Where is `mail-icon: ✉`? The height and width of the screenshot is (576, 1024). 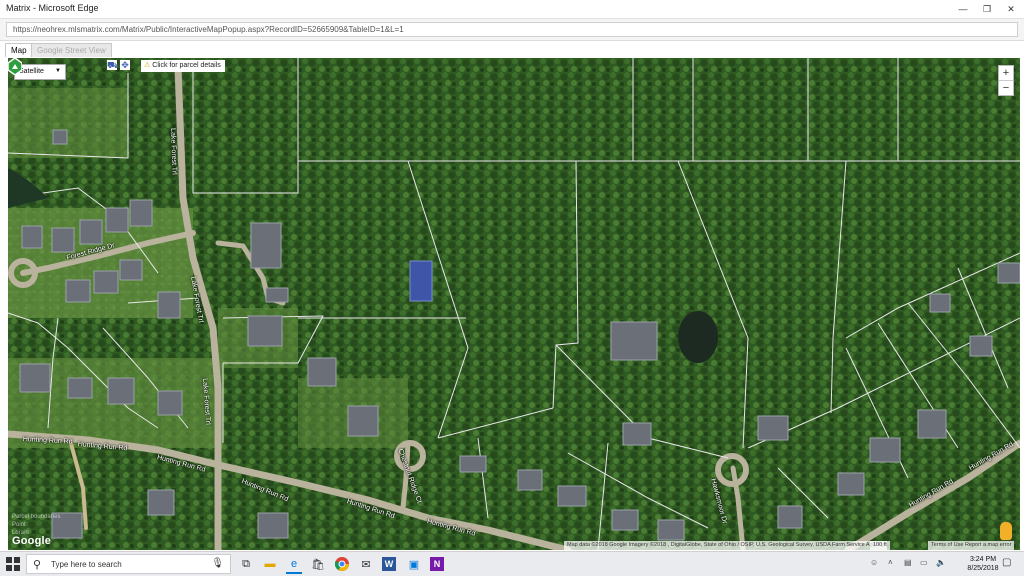 mail-icon: ✉ is located at coordinates (366, 564).